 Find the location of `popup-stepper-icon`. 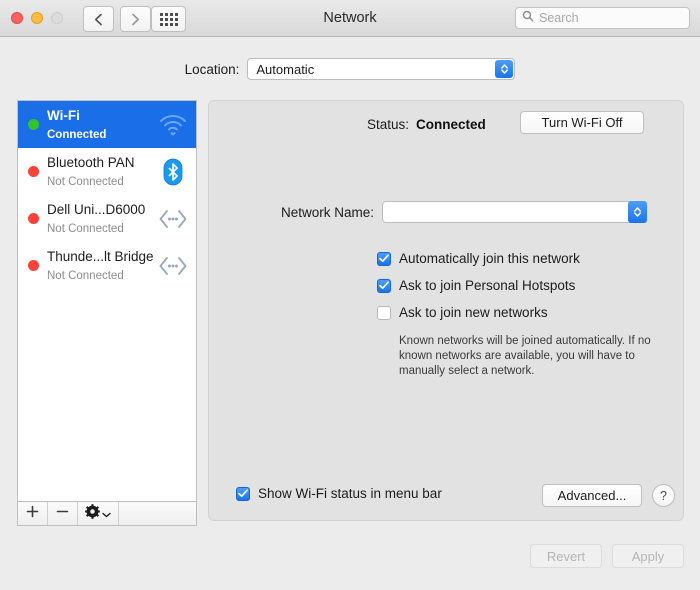

popup-stepper-icon is located at coordinates (504, 69).